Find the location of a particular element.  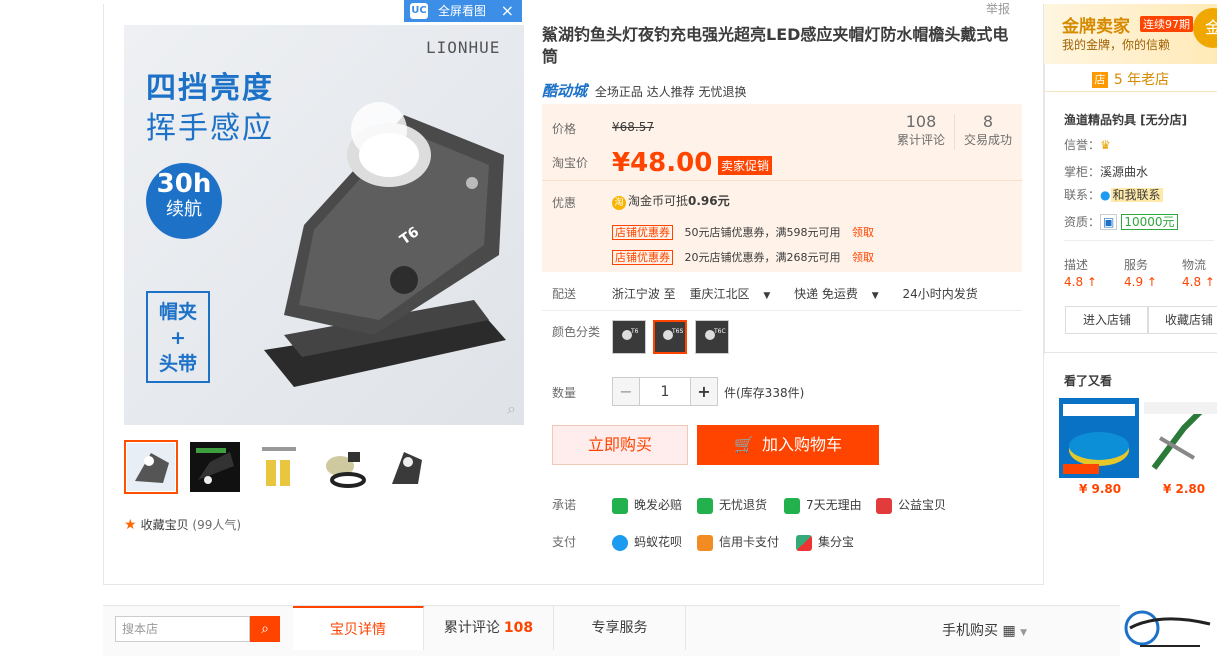

favorite-count: (99人气) is located at coordinates (217, 525).